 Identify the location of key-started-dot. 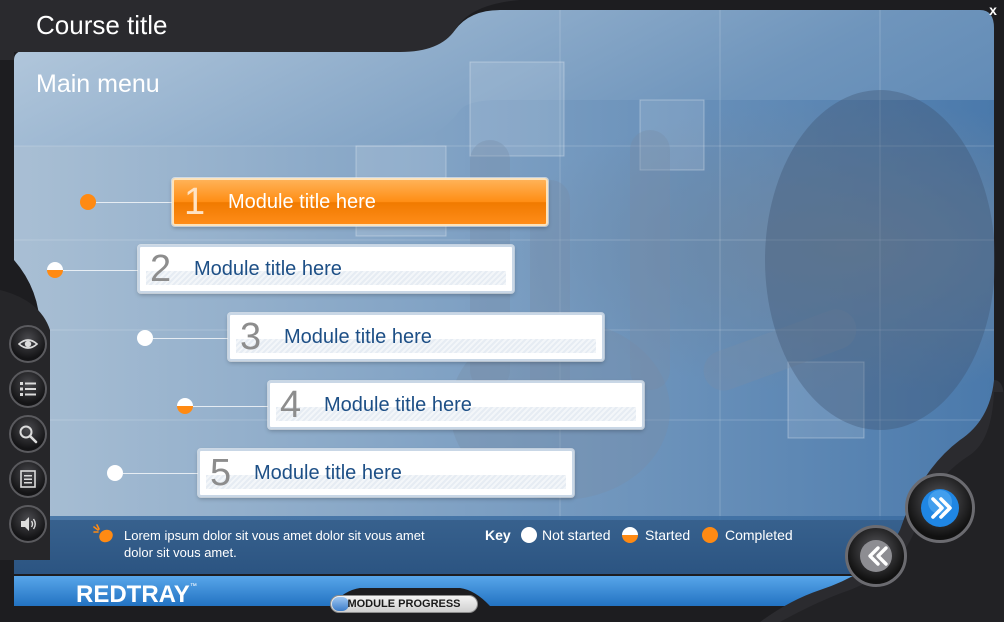
(630, 535).